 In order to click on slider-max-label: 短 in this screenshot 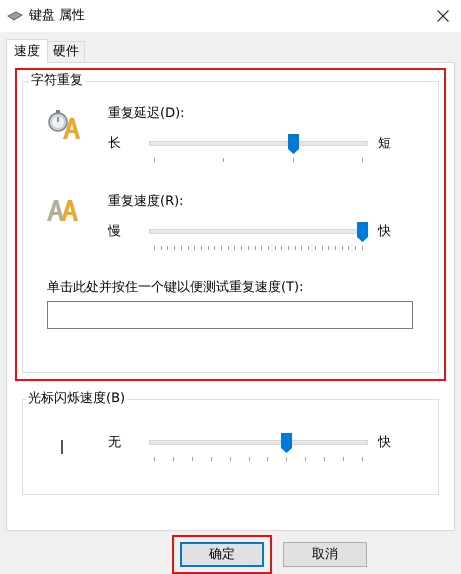, I will do `click(384, 144)`.